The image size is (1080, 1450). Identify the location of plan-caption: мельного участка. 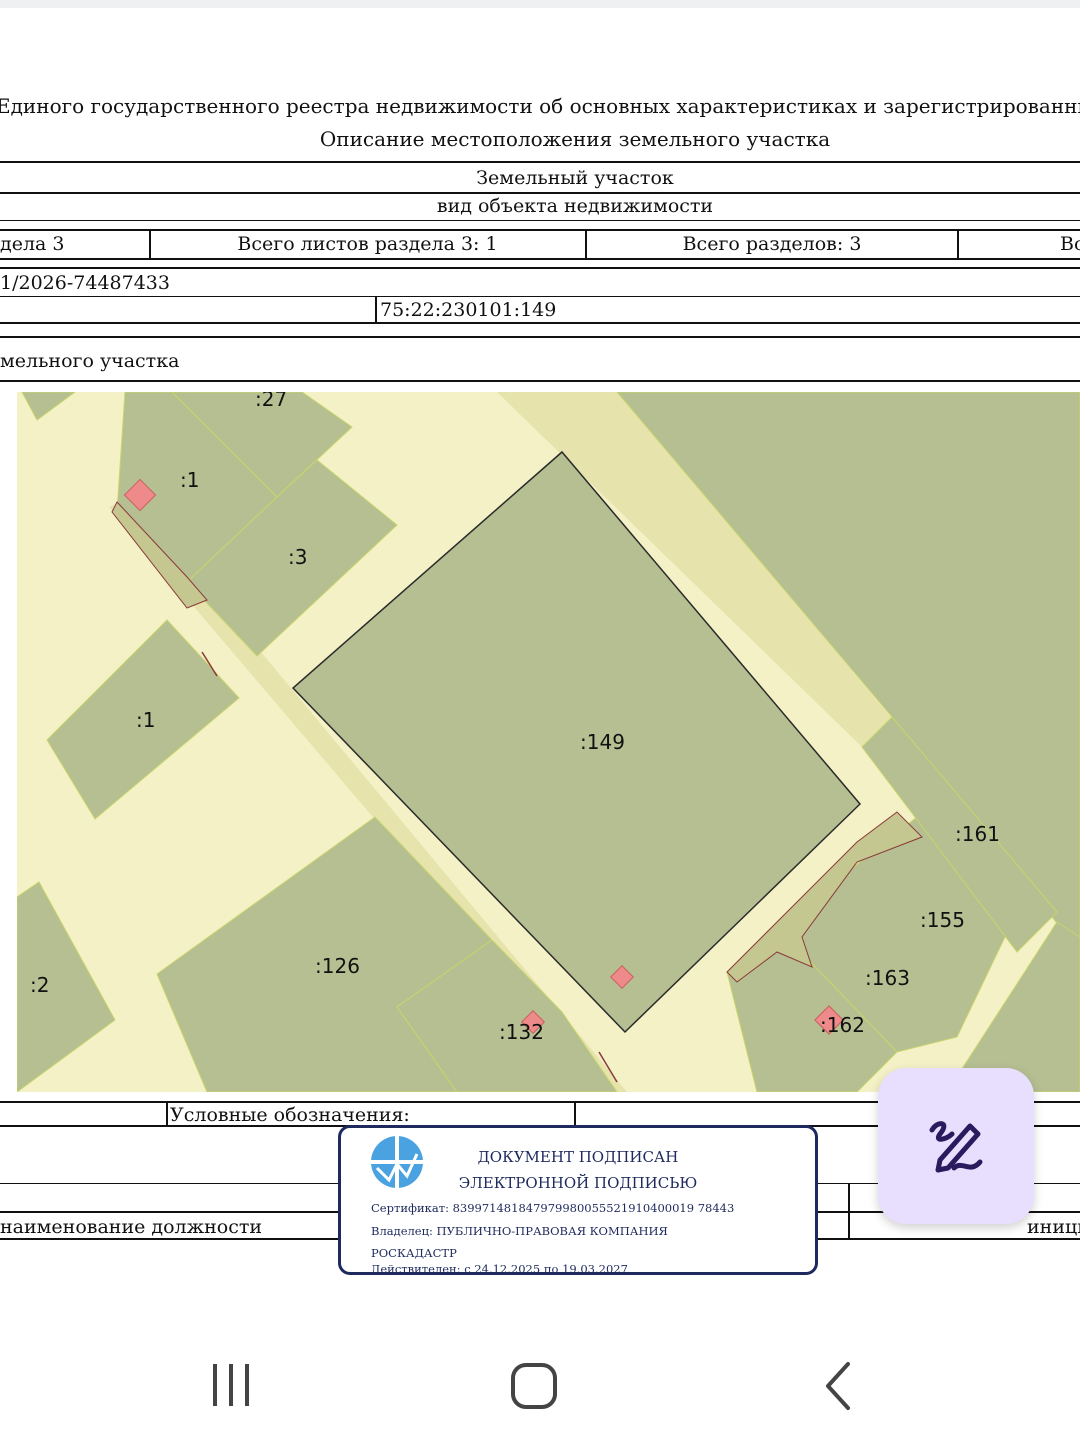
(90, 361).